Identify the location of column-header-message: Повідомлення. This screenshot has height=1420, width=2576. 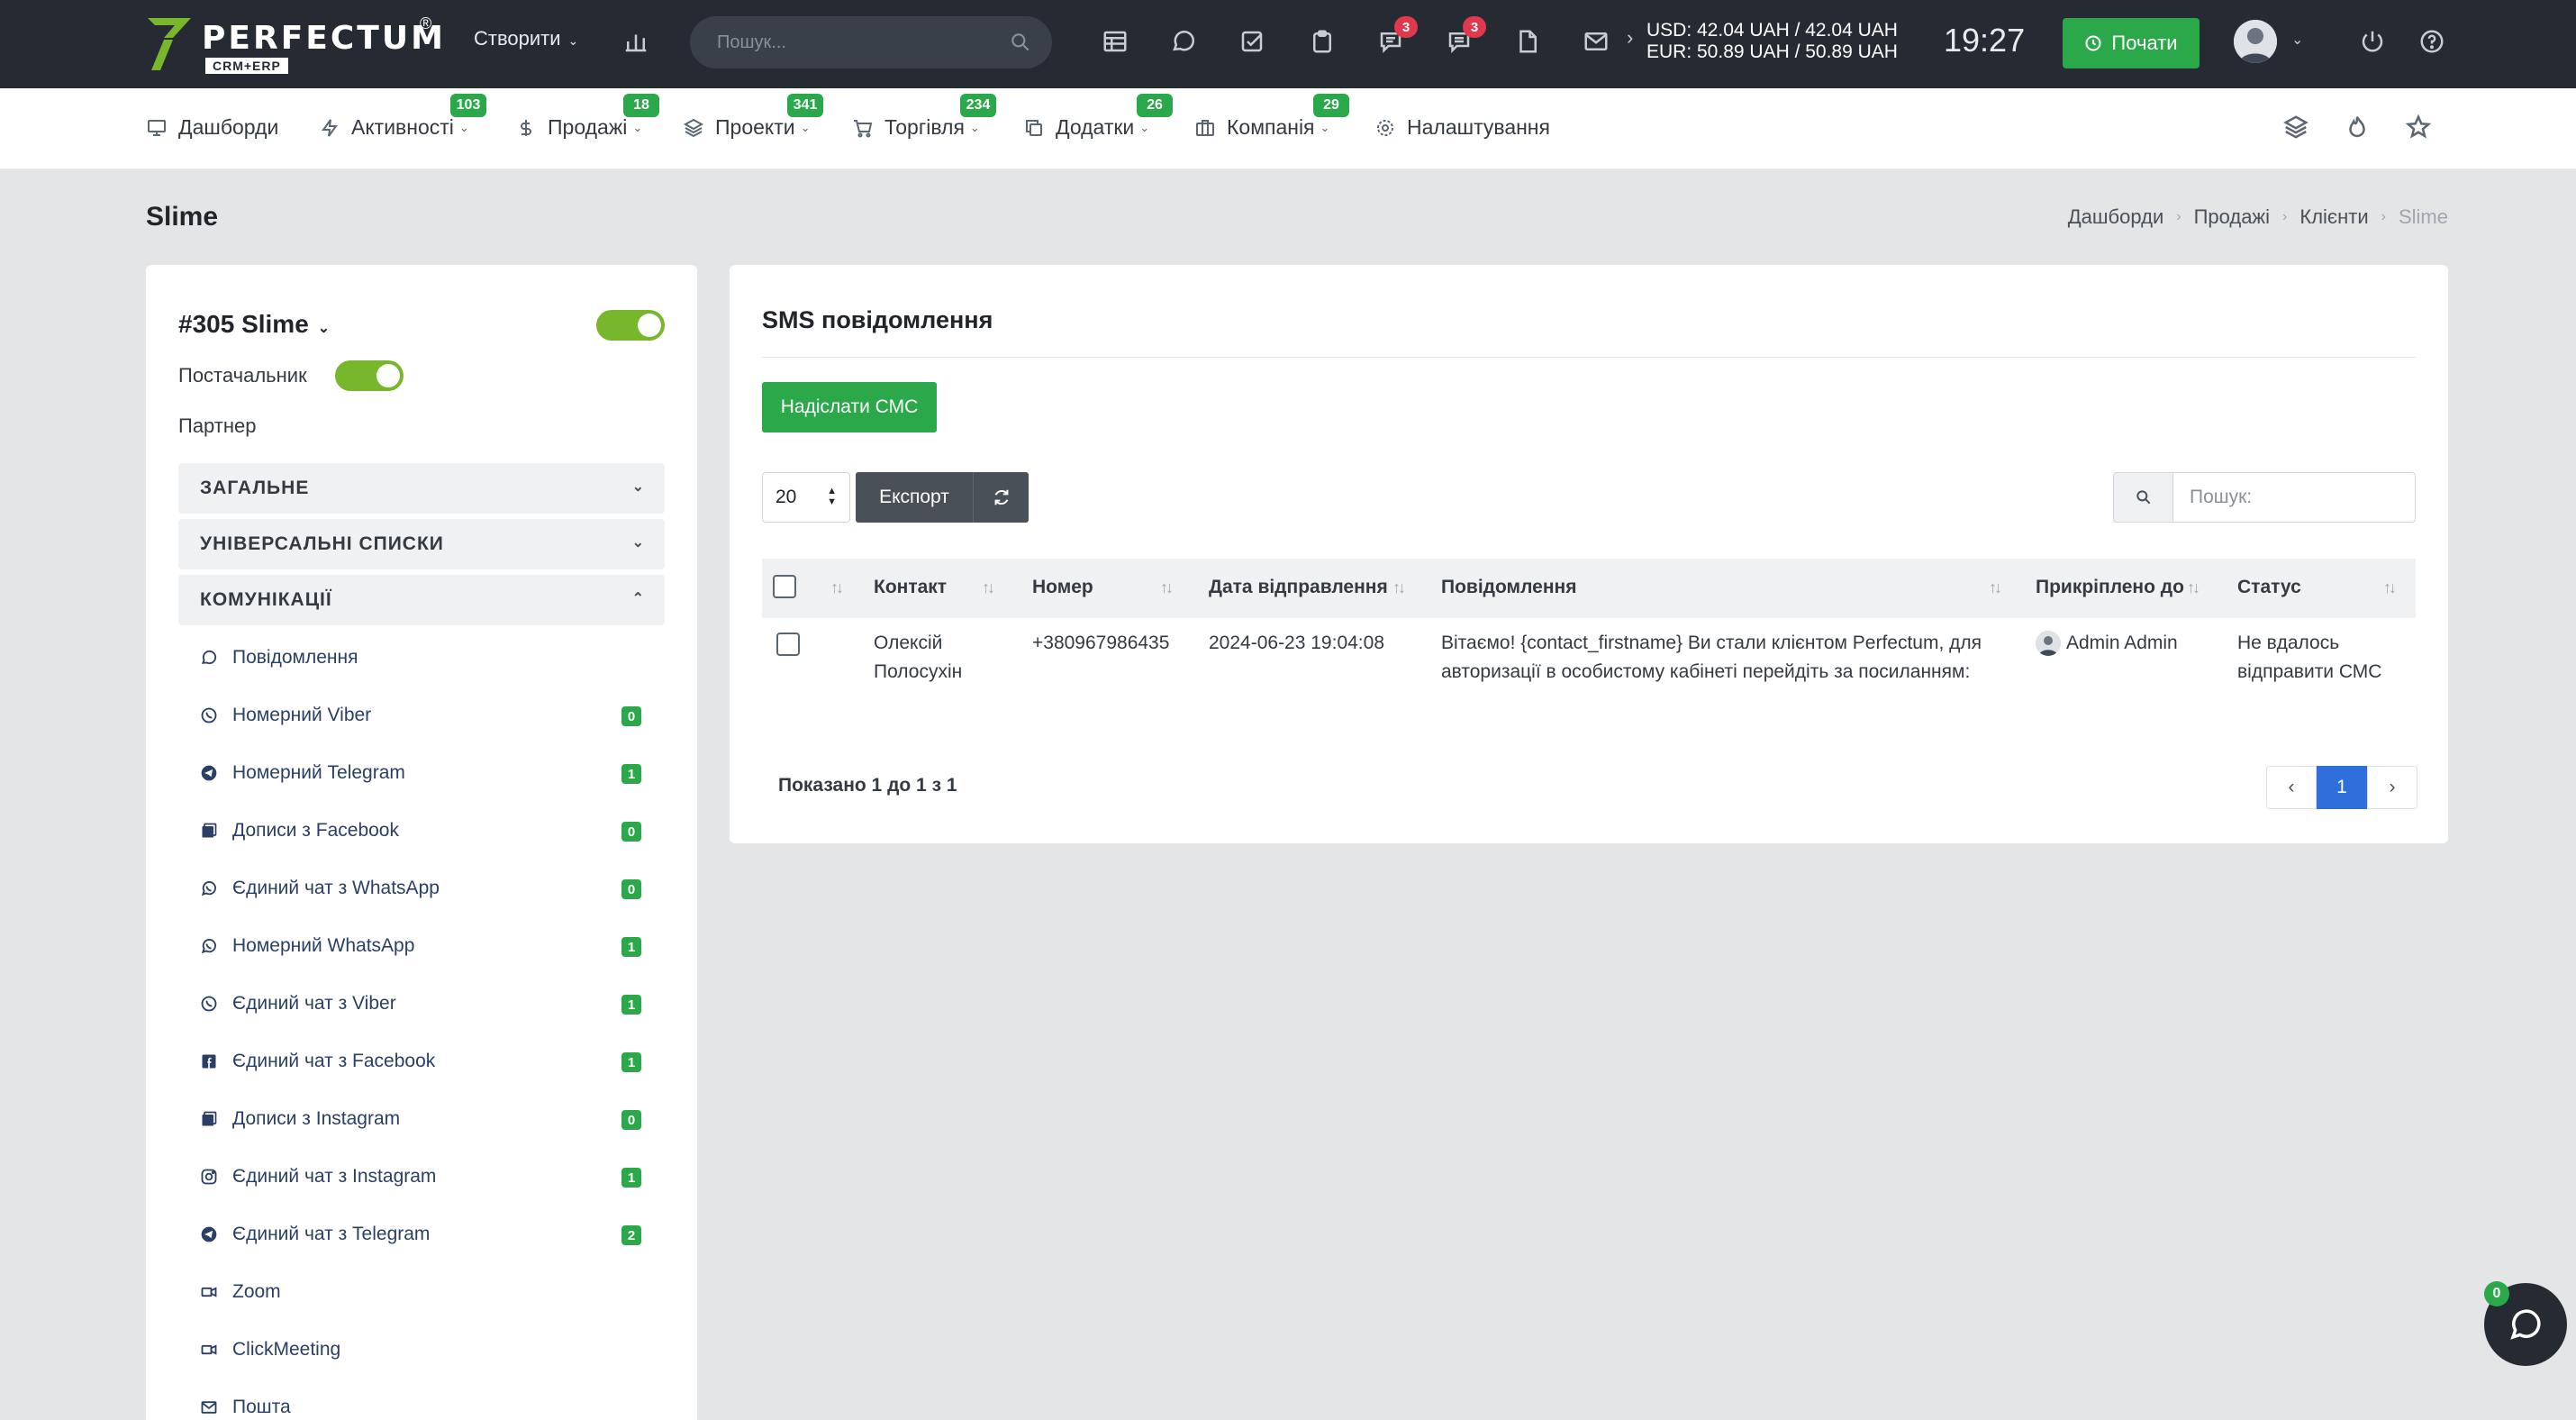
(1508, 587).